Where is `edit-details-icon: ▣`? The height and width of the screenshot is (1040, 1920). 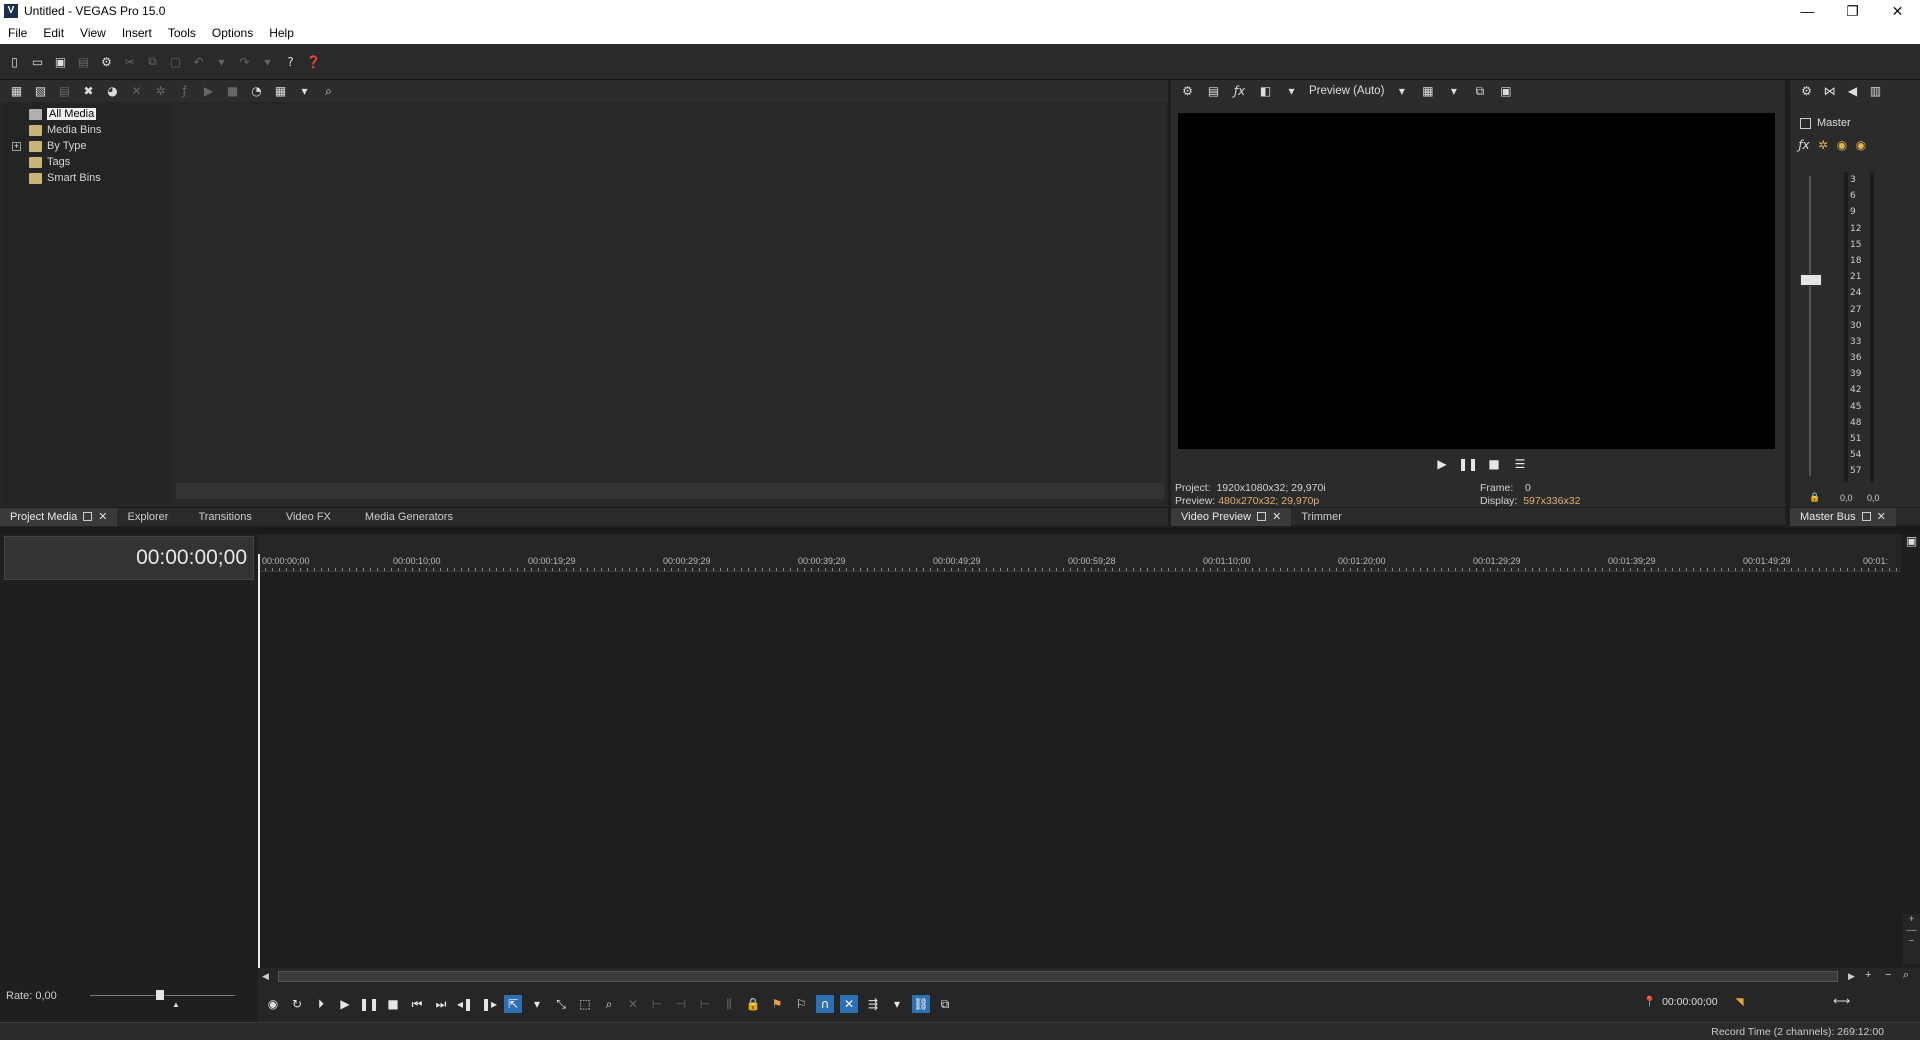
edit-details-icon: ▣ is located at coordinates (1911, 543).